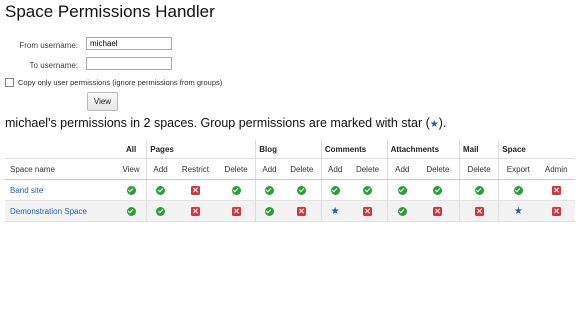 The image size is (580, 330). What do you see at coordinates (60, 149) in the screenshot?
I see `group-header-empty` at bounding box center [60, 149].